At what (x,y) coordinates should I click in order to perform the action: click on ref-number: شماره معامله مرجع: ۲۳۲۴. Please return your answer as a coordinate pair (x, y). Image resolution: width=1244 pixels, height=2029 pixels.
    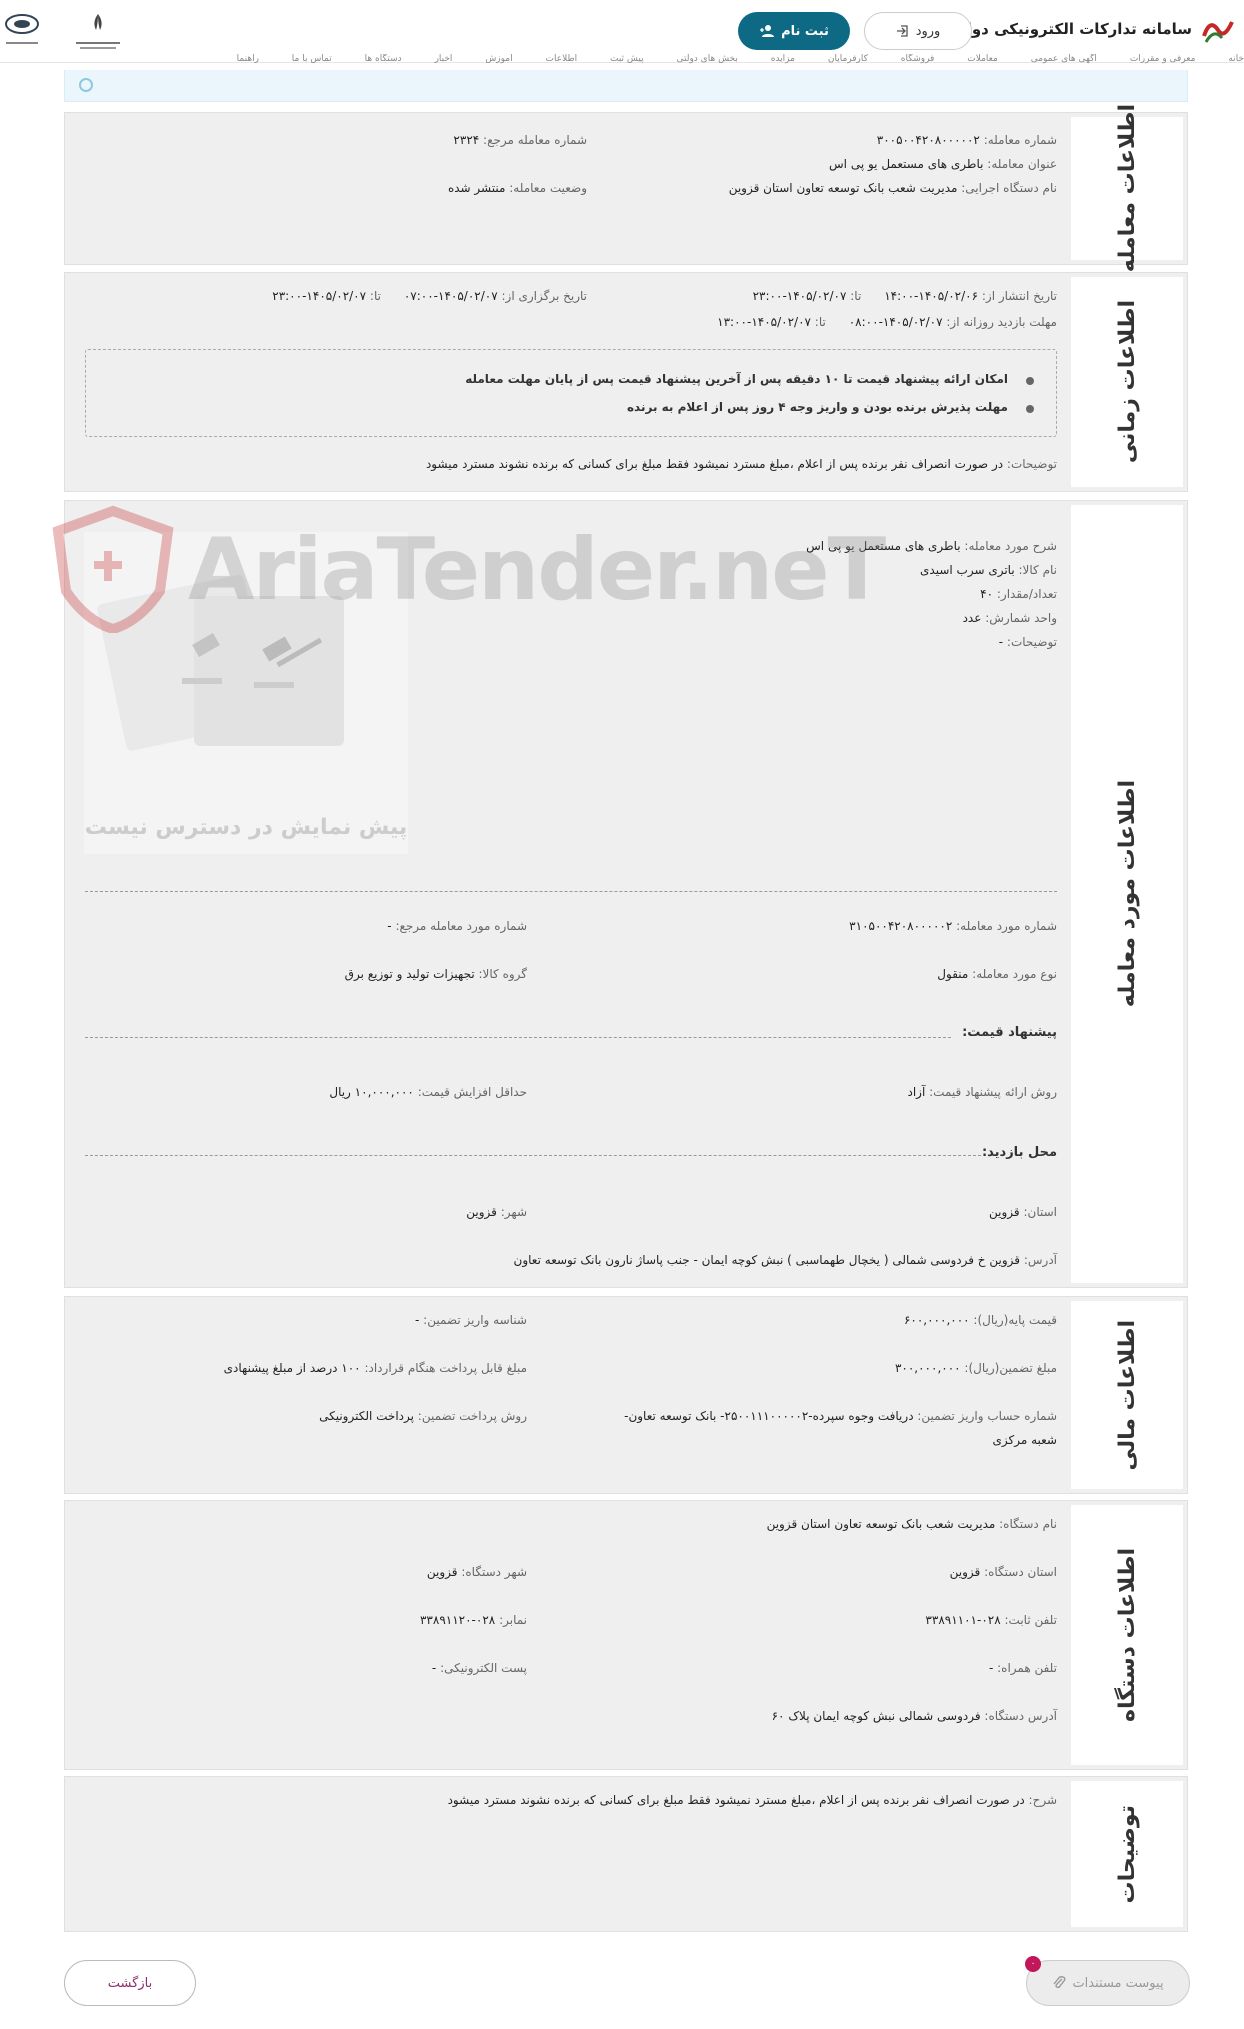
    Looking at the image, I should click on (520, 140).